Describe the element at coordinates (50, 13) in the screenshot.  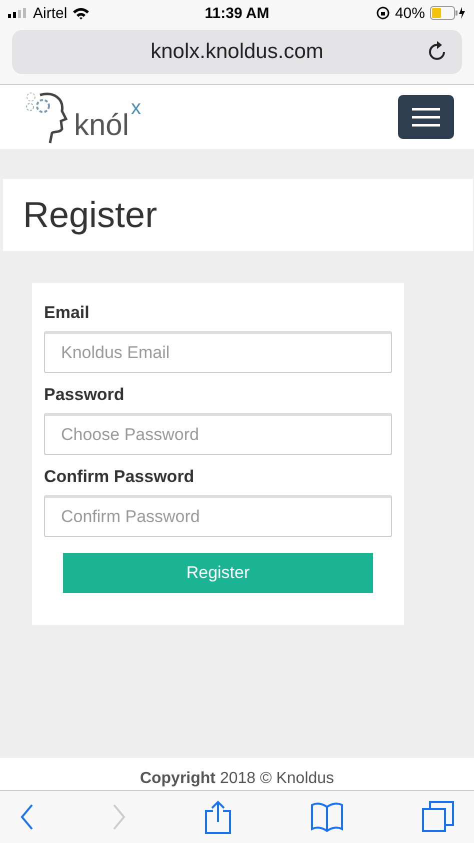
I see `carrier-name: Airtel` at that location.